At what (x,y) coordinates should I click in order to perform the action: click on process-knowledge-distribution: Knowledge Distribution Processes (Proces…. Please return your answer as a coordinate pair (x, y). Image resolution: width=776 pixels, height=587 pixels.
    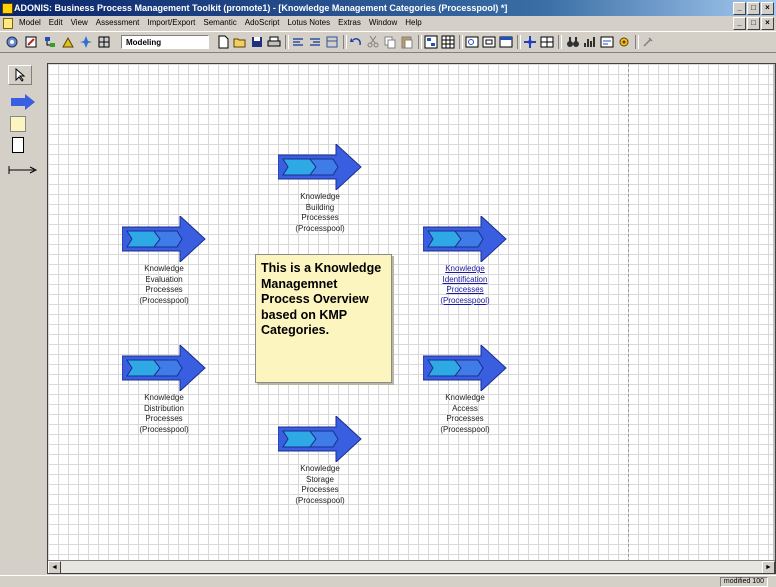
    Looking at the image, I should click on (164, 390).